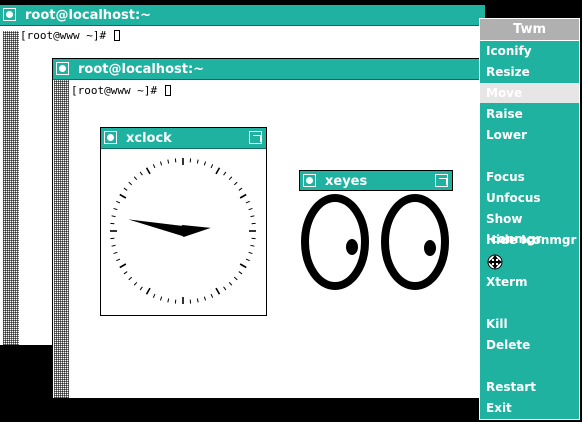 The width and height of the screenshot is (582, 422). I want to click on eyes-canvas, so click(375, 242).